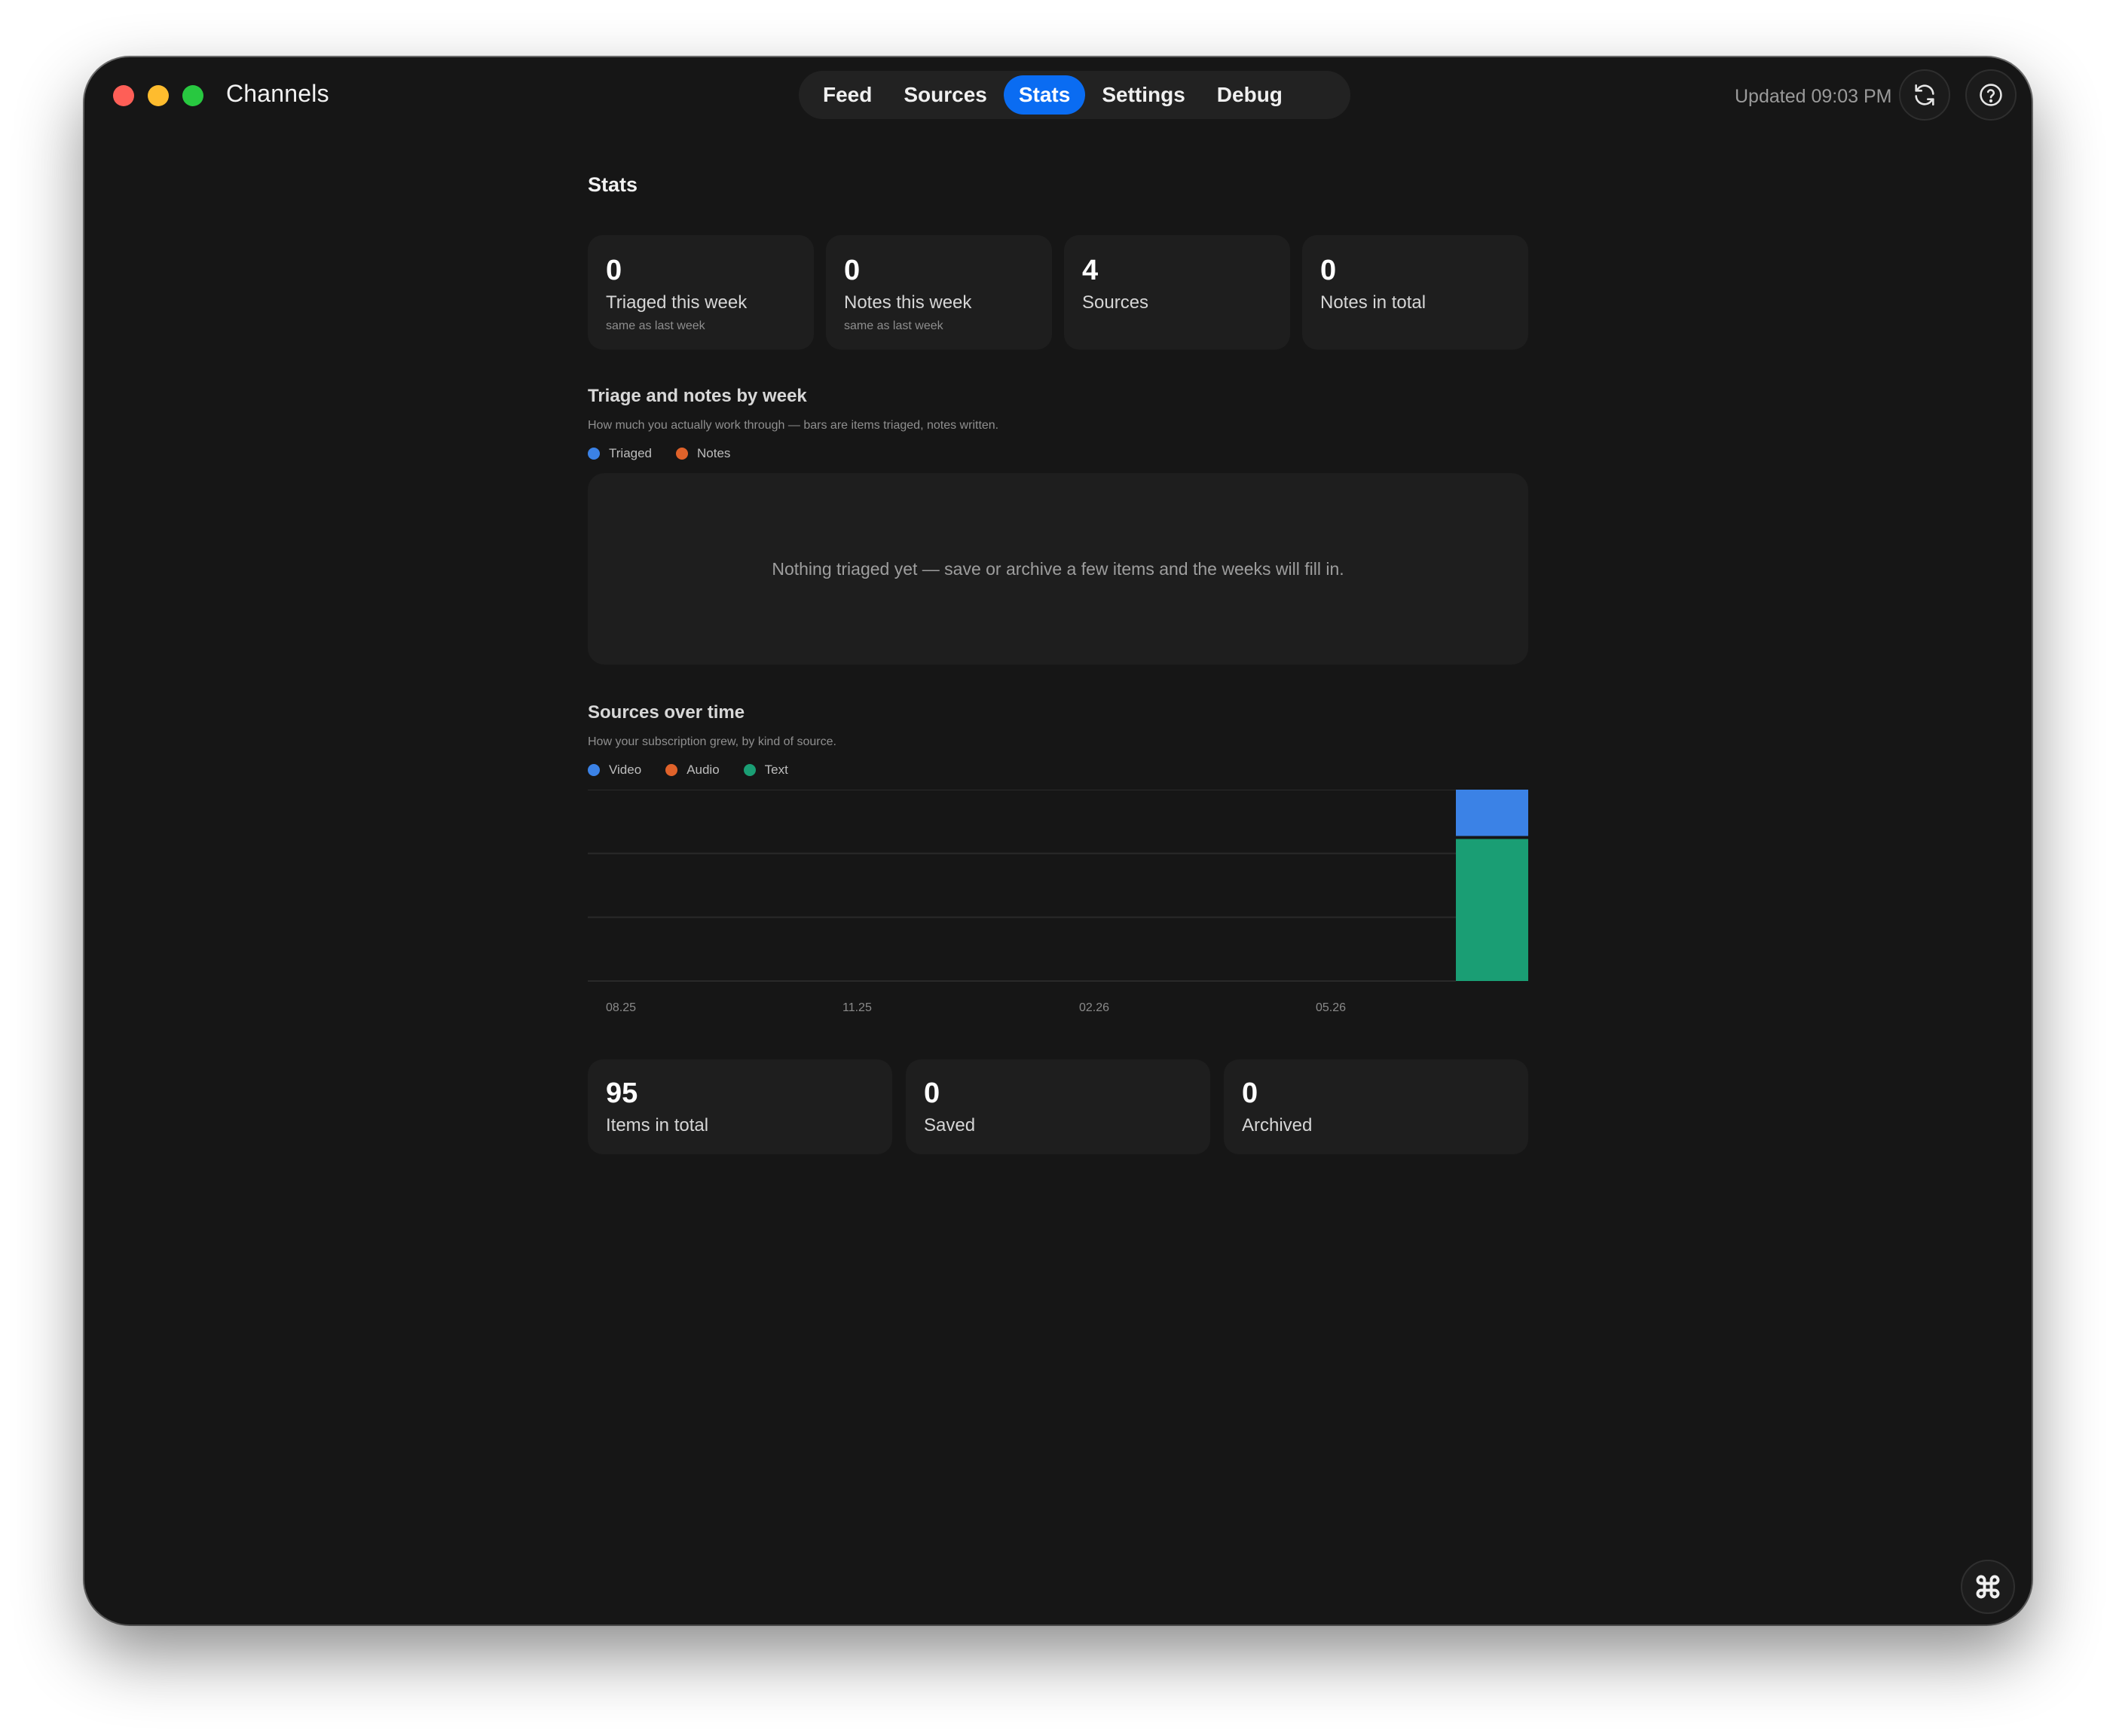 Image resolution: width=2116 pixels, height=1736 pixels. What do you see at coordinates (1094, 1007) in the screenshot?
I see `x-tick-label: 02.26` at bounding box center [1094, 1007].